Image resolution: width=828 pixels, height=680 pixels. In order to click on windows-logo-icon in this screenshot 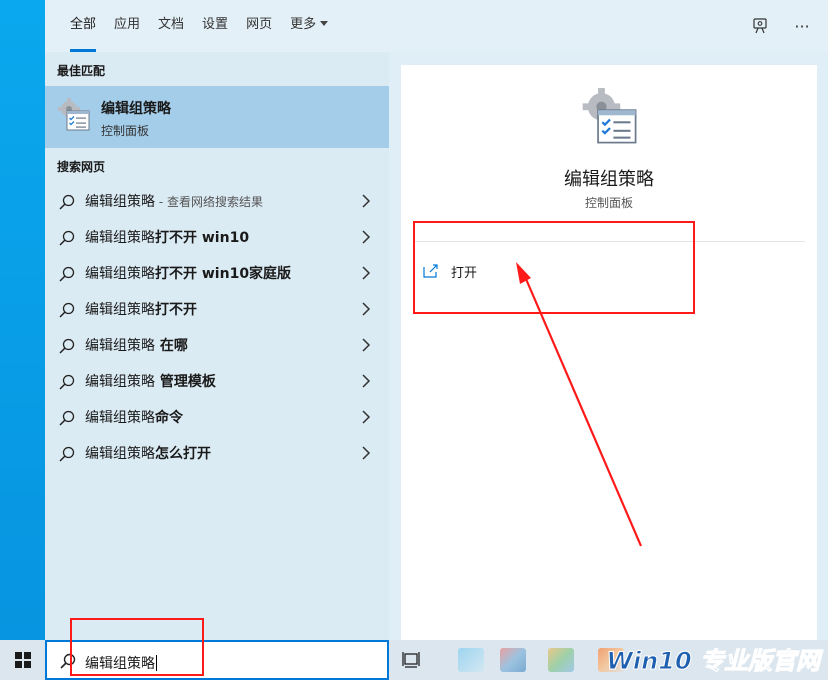, I will do `click(22, 660)`.